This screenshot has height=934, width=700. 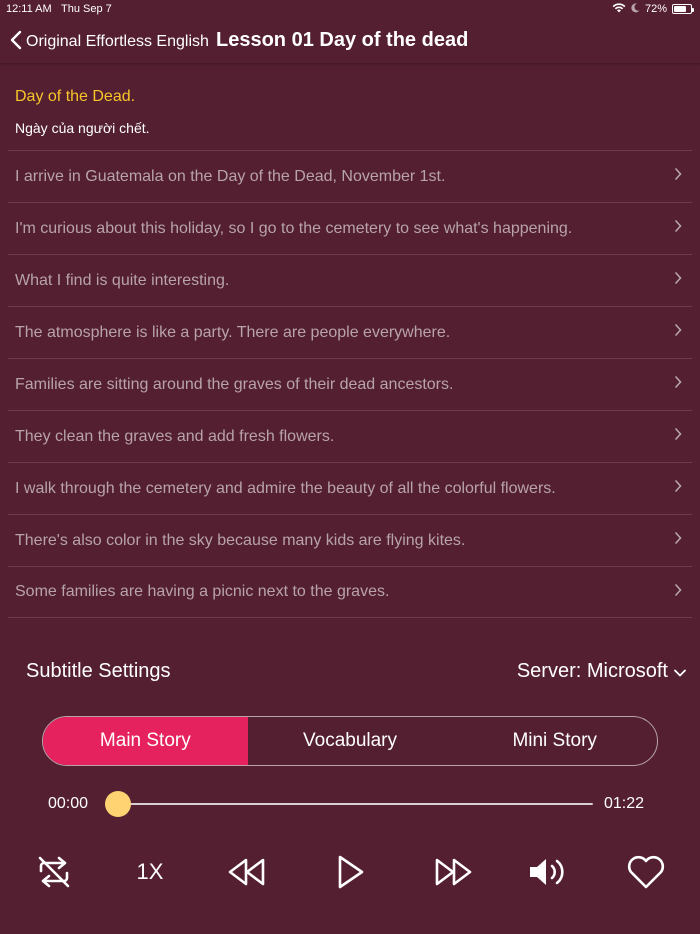 What do you see at coordinates (16, 42) in the screenshot?
I see `chevron-left-icon` at bounding box center [16, 42].